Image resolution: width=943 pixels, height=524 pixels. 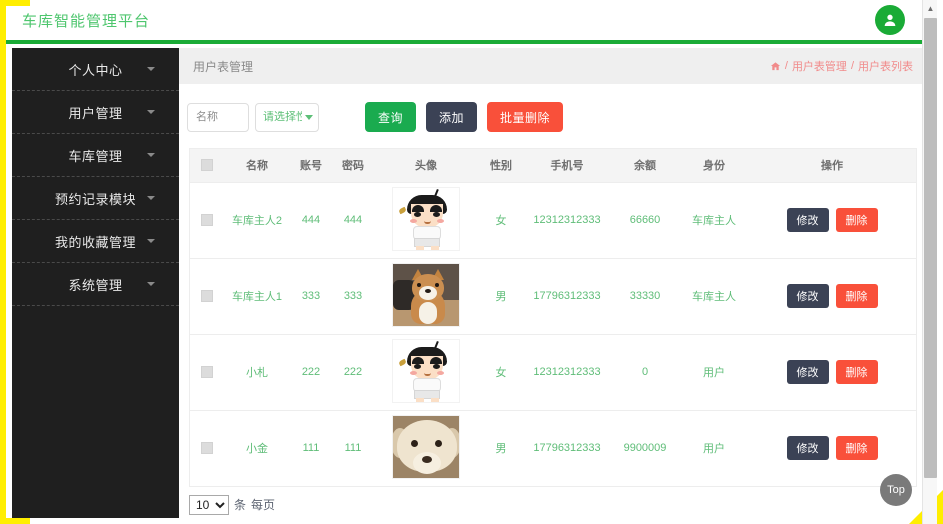 I want to click on page-header: 用户表管理 / 用户表管理 / 用户表列表, so click(x=553, y=66).